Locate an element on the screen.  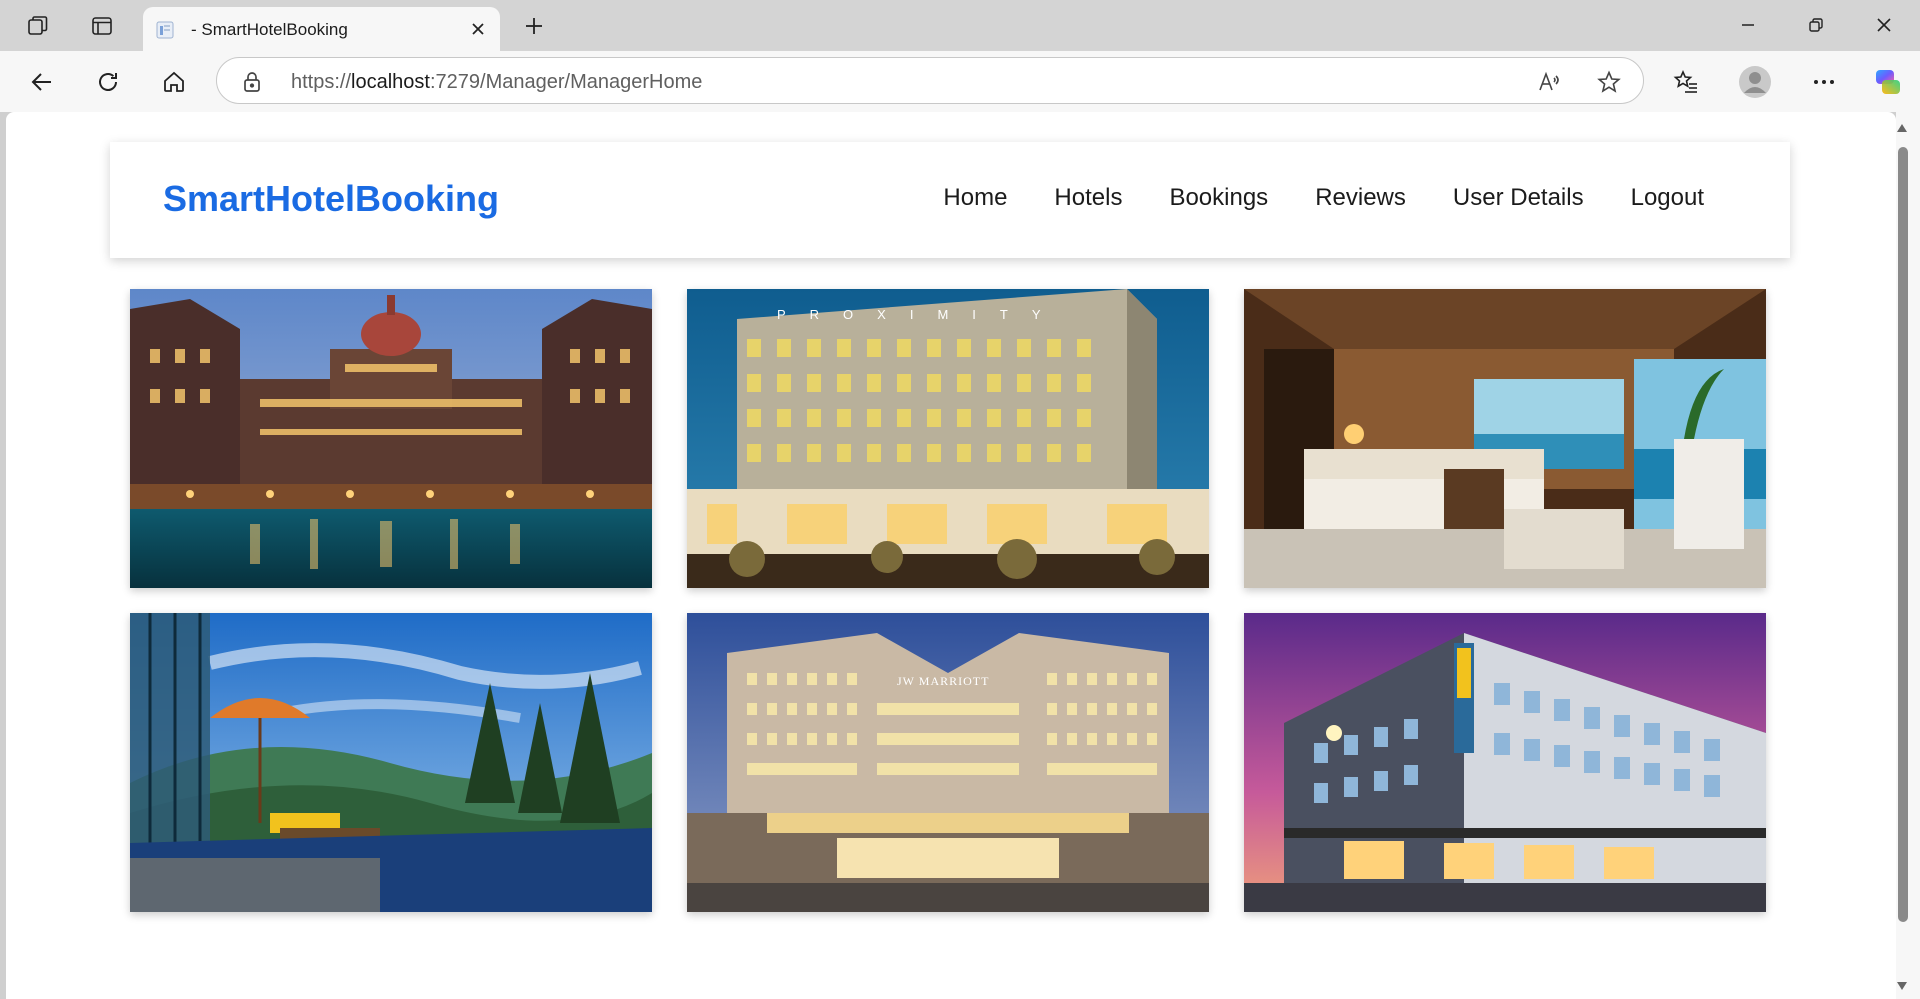
scroll-down-arrow-icon is located at coordinates (1902, 986).